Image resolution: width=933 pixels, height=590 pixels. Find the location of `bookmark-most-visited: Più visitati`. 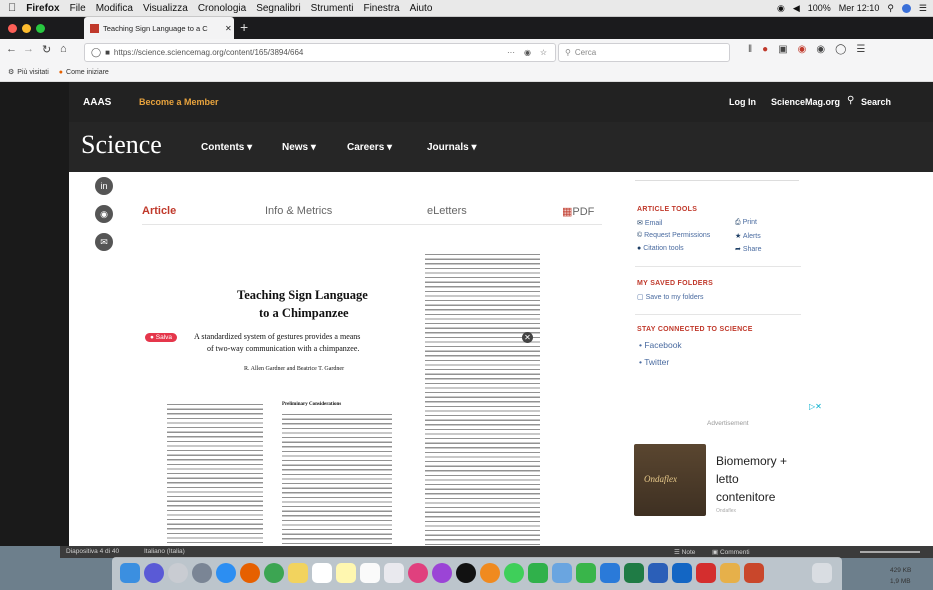

bookmark-most-visited: Più visitati is located at coordinates (33, 72).